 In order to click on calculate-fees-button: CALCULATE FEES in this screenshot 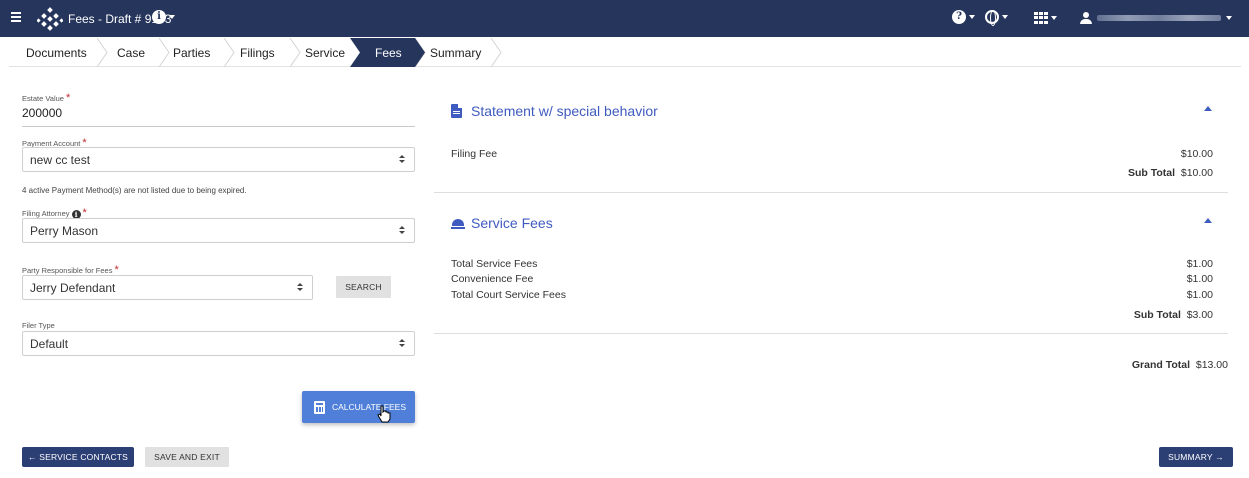, I will do `click(358, 407)`.